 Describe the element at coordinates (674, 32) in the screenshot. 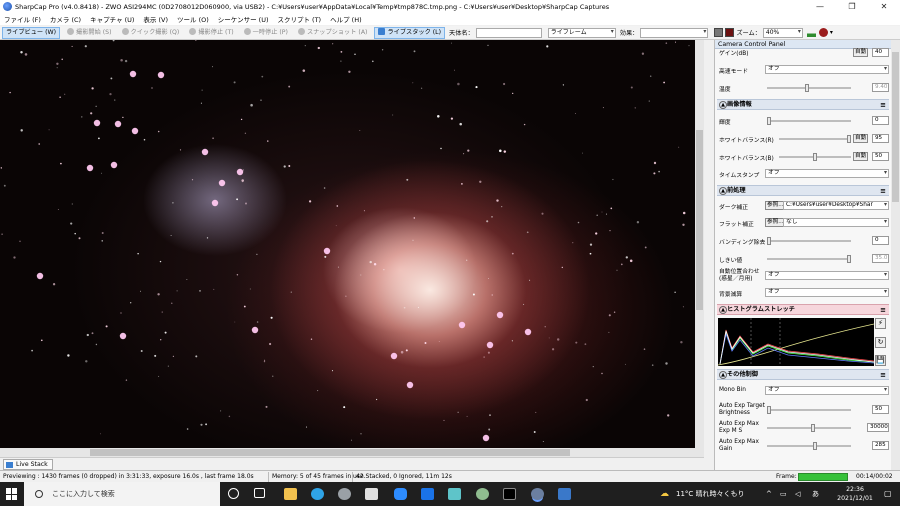

I see `effect-select` at that location.